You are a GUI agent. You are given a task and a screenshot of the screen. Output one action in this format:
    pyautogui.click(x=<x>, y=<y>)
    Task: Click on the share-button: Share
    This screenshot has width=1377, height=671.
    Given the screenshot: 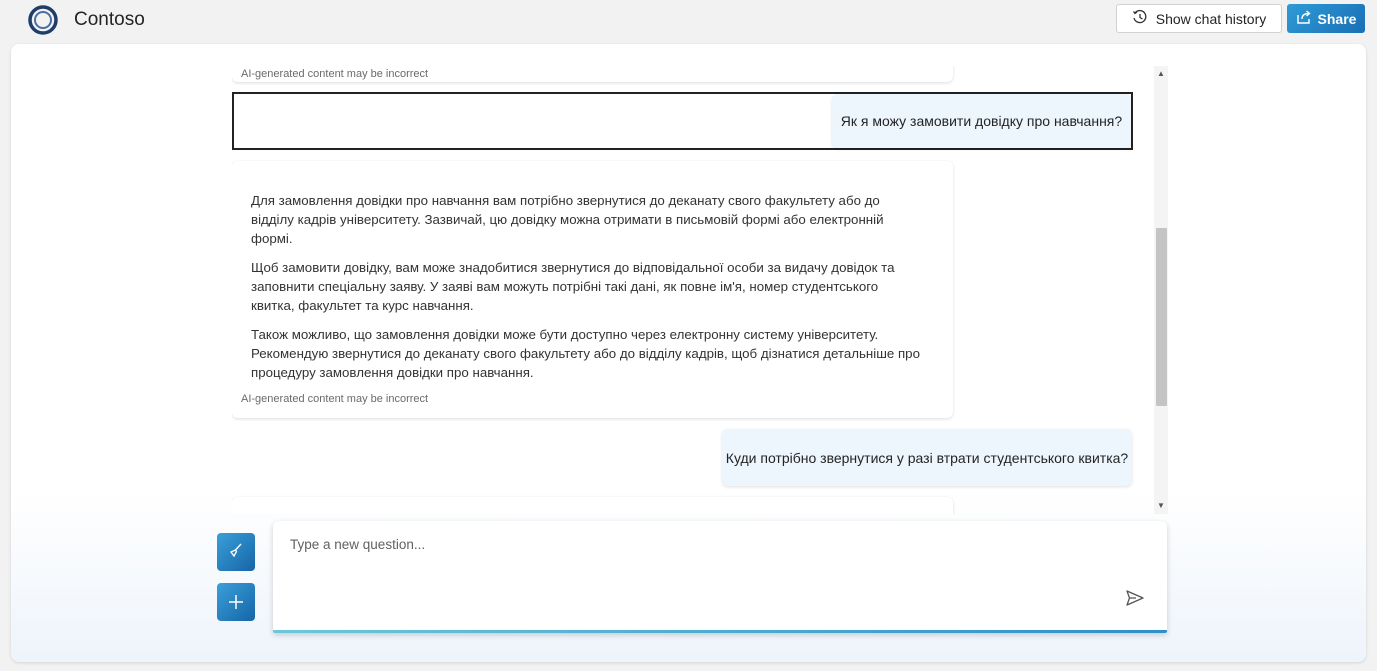 What is the action you would take?
    pyautogui.click(x=1326, y=18)
    